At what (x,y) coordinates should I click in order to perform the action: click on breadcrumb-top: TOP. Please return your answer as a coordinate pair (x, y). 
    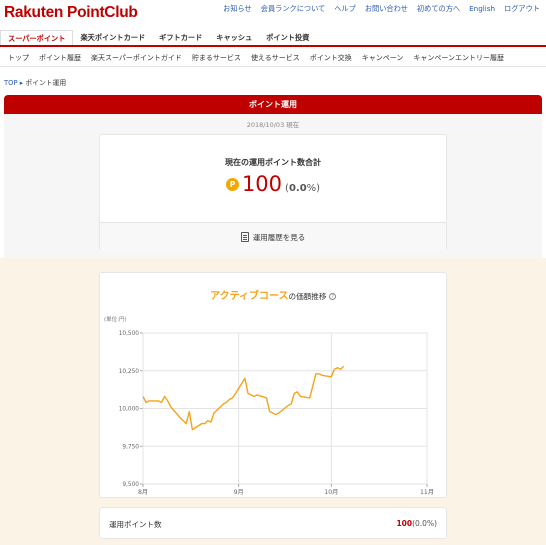
    Looking at the image, I should click on (11, 83).